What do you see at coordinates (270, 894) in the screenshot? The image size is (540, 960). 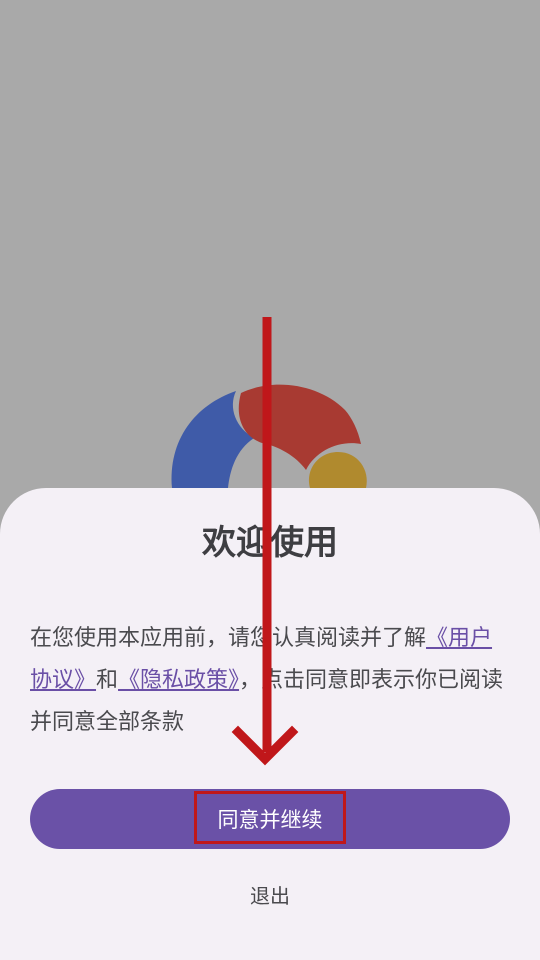 I see `exit-button: 退出` at bounding box center [270, 894].